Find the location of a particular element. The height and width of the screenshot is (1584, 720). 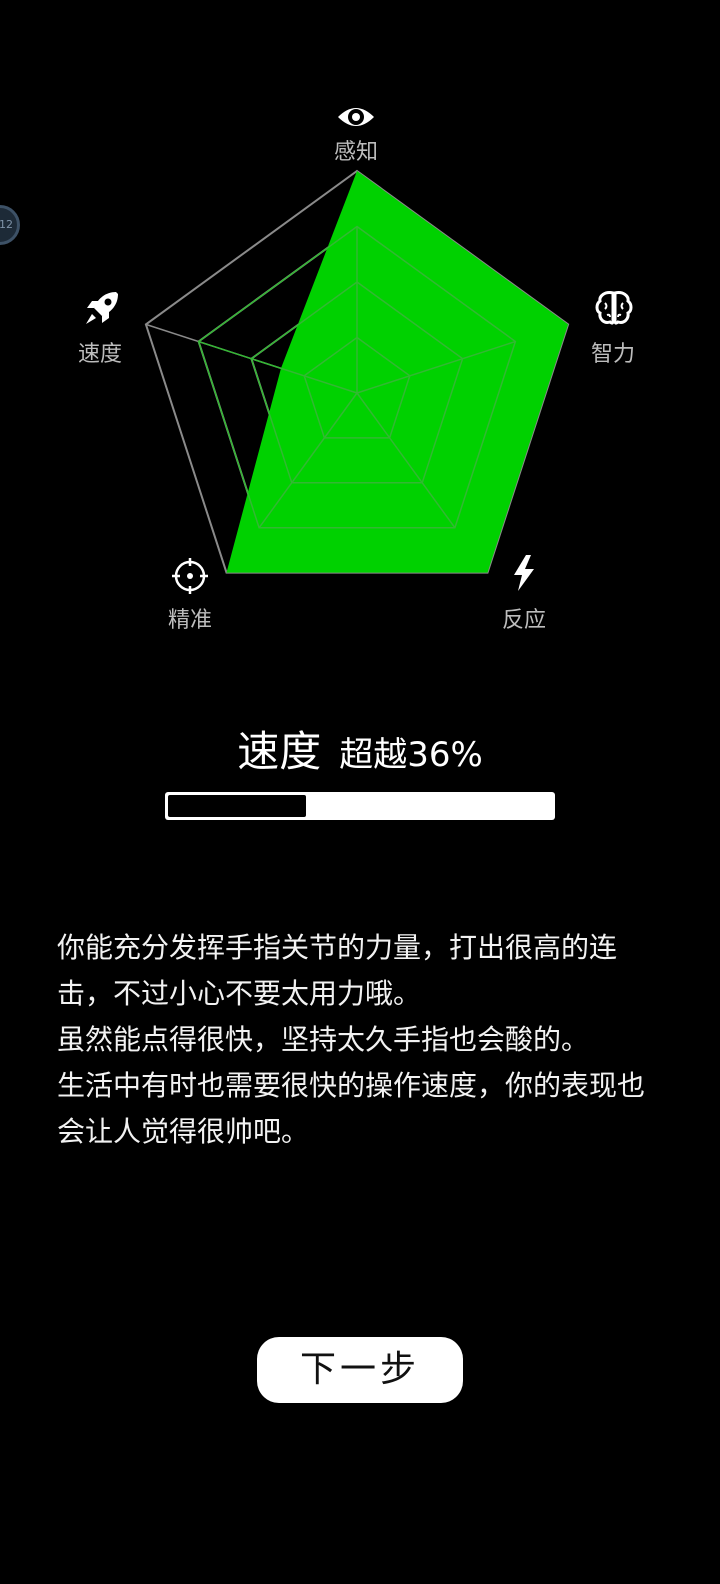

axis-label-speed: 速度 is located at coordinates (99, 354).